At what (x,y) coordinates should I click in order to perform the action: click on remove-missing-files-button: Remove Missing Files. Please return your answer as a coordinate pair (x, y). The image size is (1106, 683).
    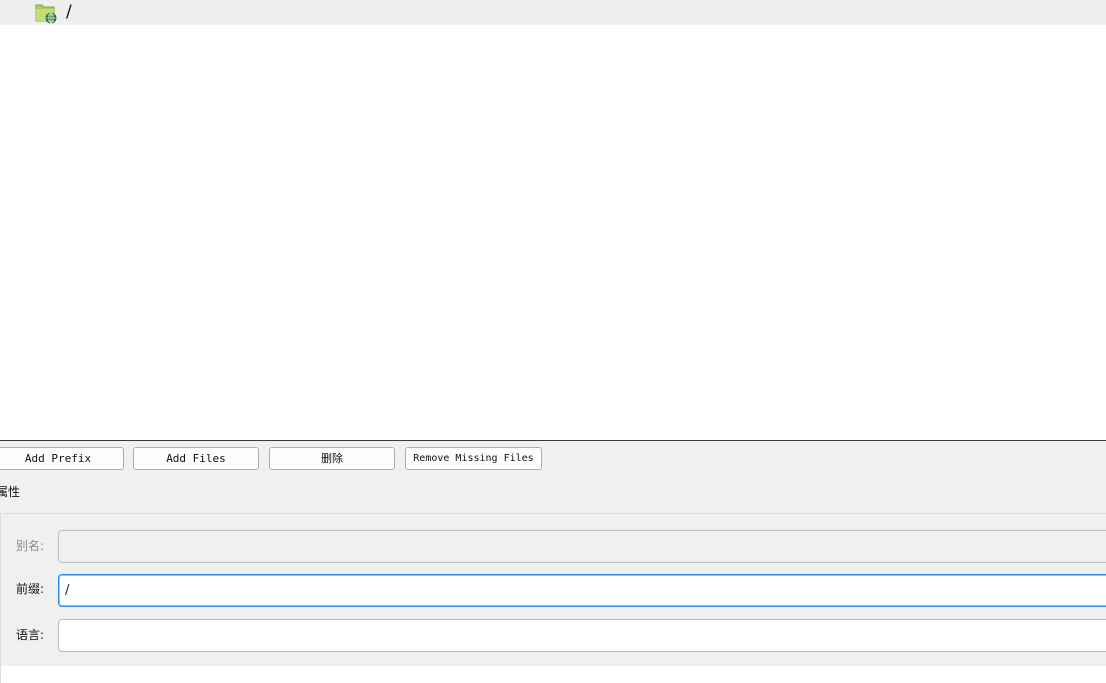
    Looking at the image, I should click on (473, 458).